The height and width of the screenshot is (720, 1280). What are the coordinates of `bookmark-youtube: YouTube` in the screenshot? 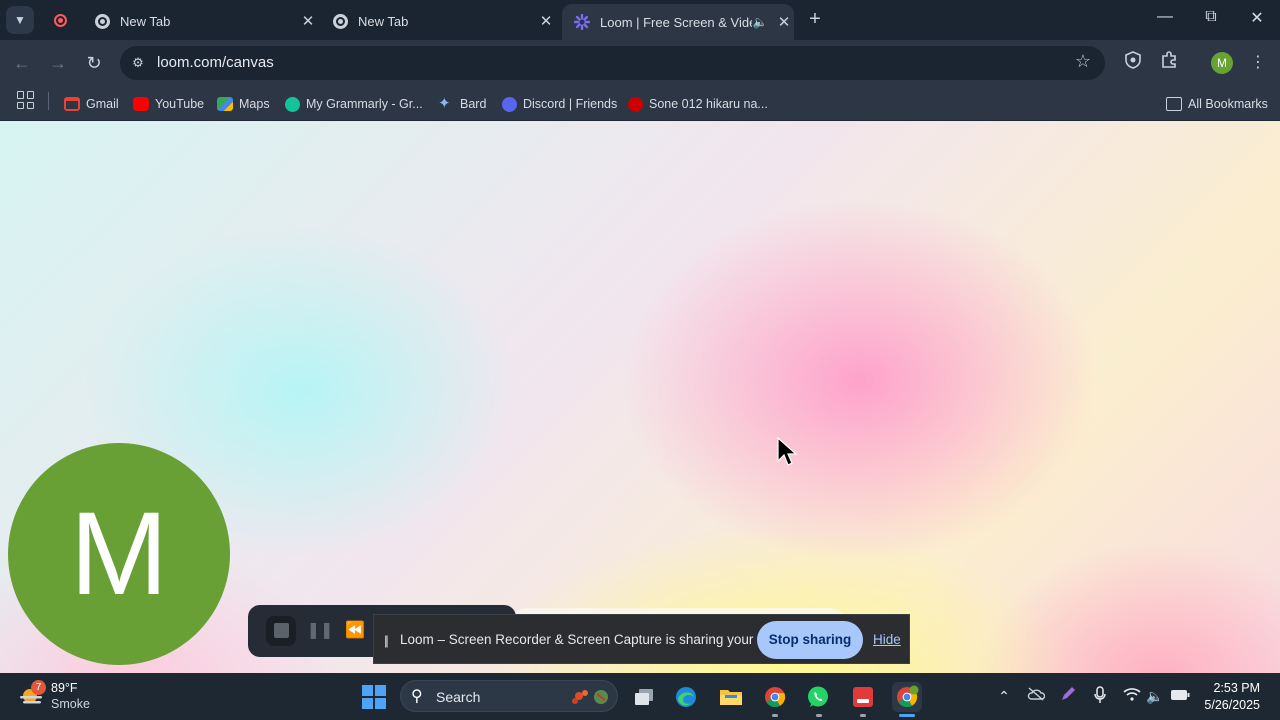 It's located at (168, 104).